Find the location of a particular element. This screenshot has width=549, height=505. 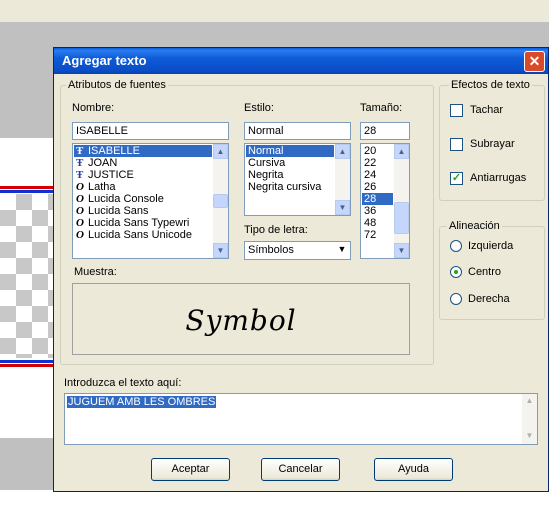

list-item: O Lucida Console is located at coordinates (143, 199).